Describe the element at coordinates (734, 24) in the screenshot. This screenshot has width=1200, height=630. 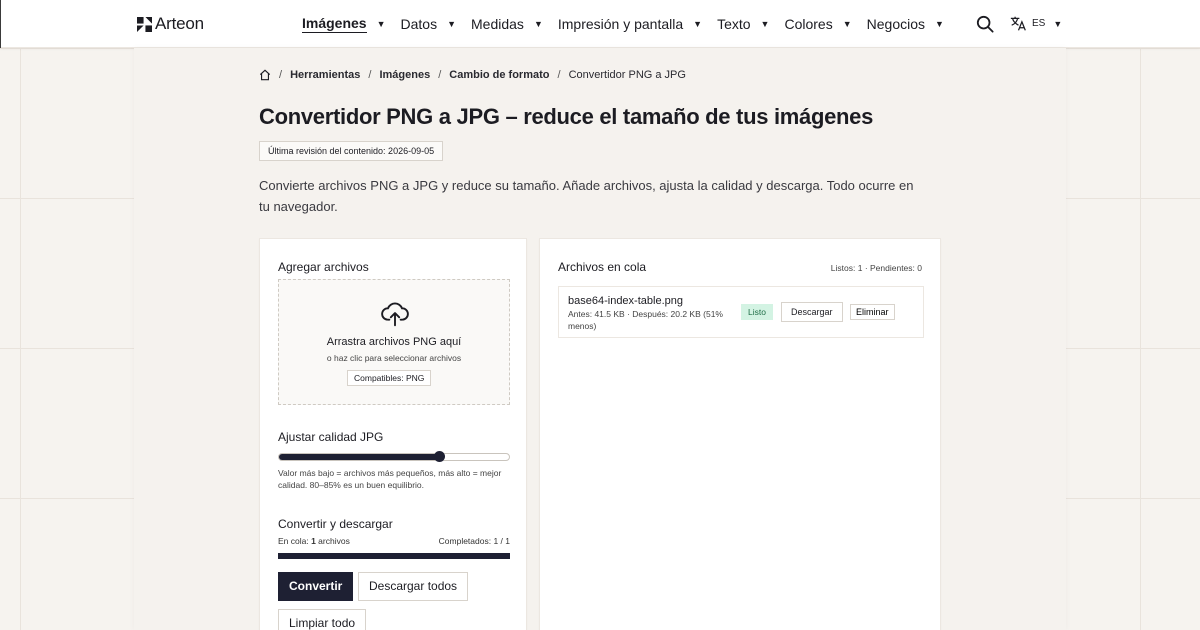
I see `nav-label: Texto` at that location.